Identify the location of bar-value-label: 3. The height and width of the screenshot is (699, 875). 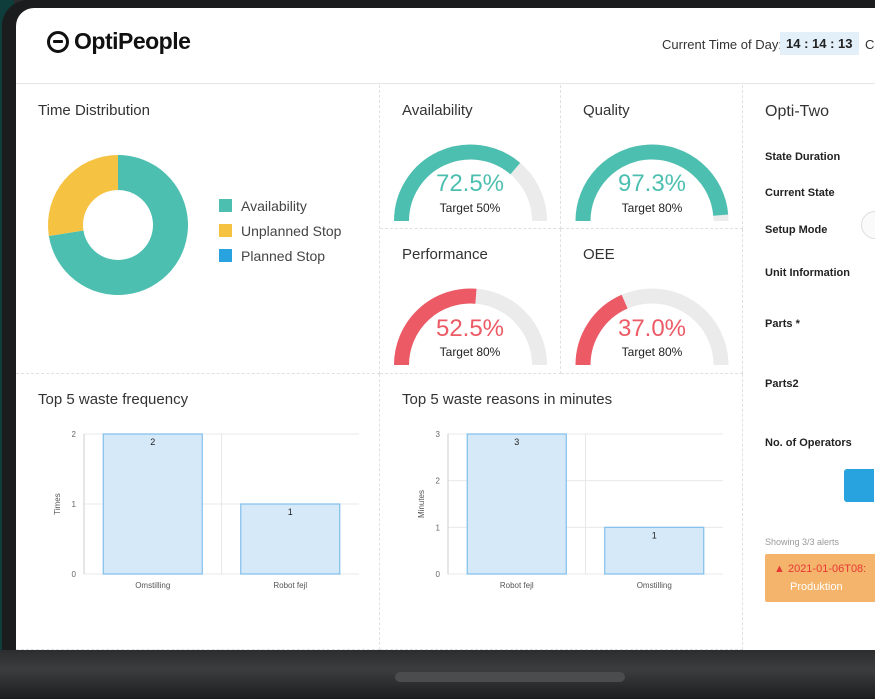
(516, 442).